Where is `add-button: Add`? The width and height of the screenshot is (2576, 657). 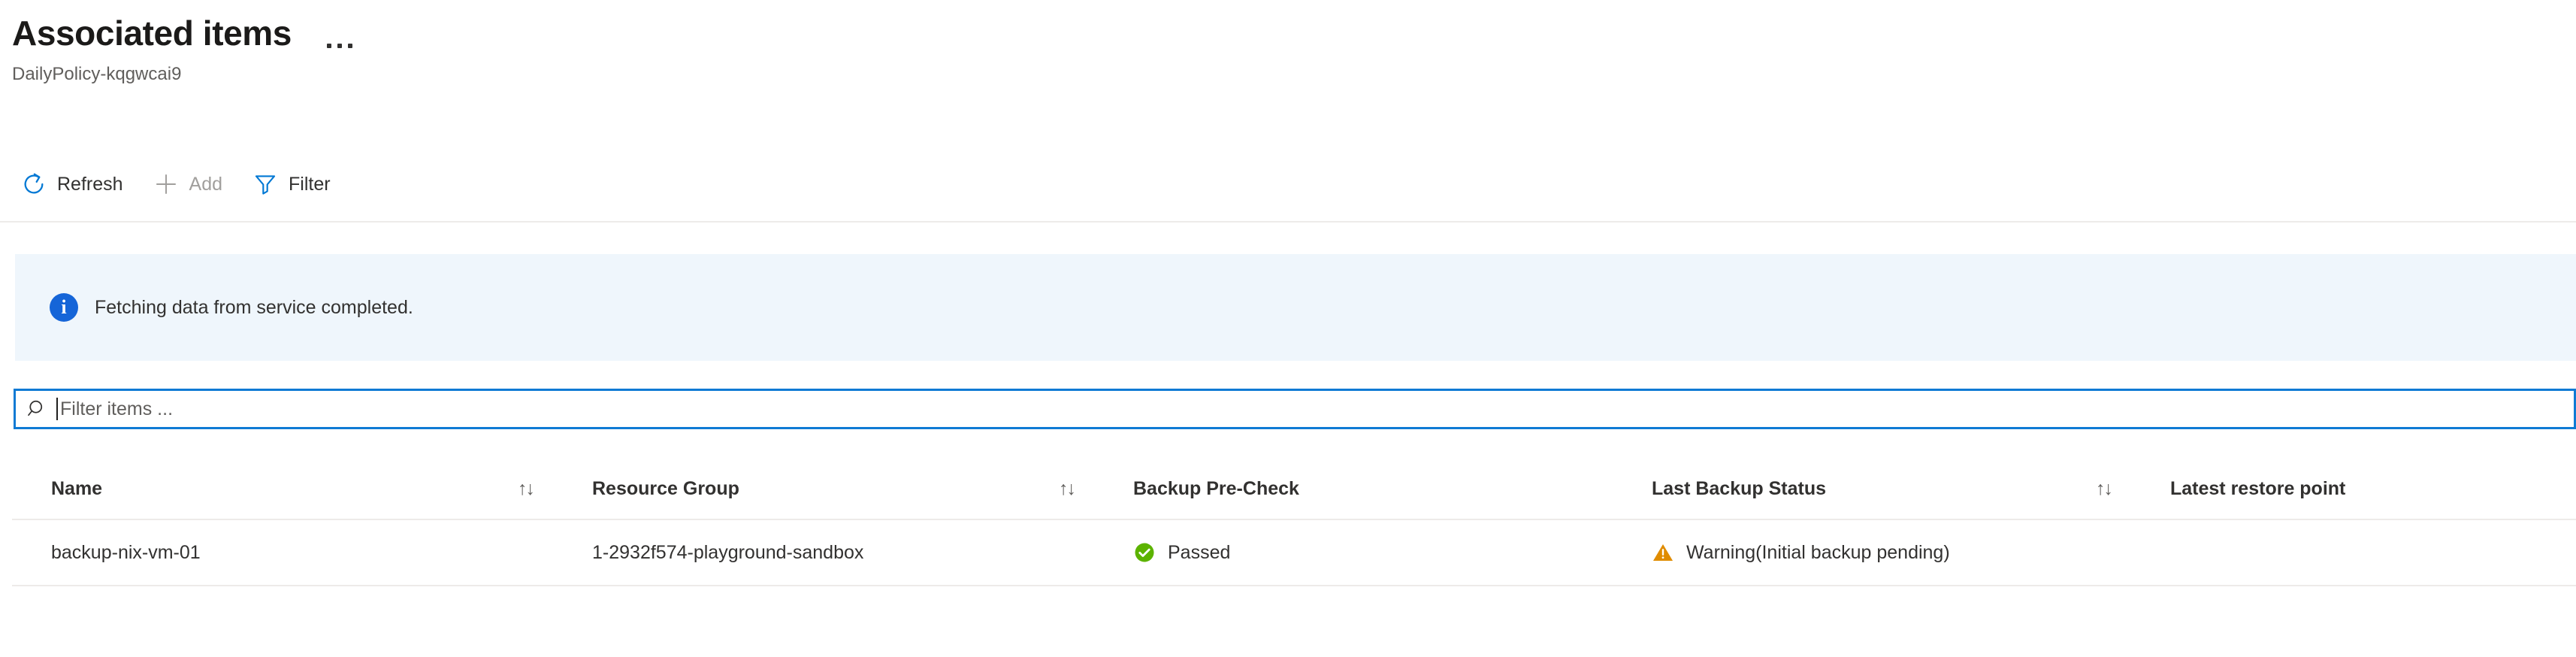 add-button: Add is located at coordinates (190, 184).